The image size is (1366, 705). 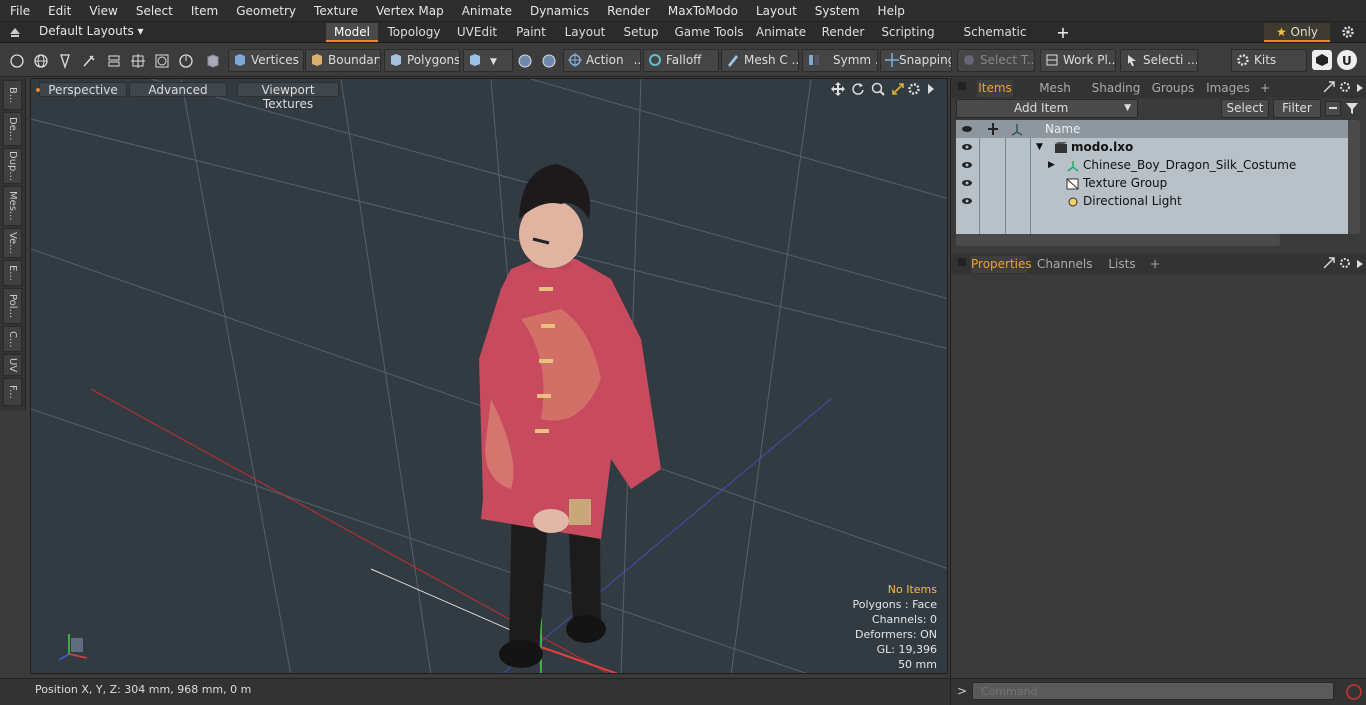 What do you see at coordinates (891, 11) in the screenshot?
I see `menu-help: Help` at bounding box center [891, 11].